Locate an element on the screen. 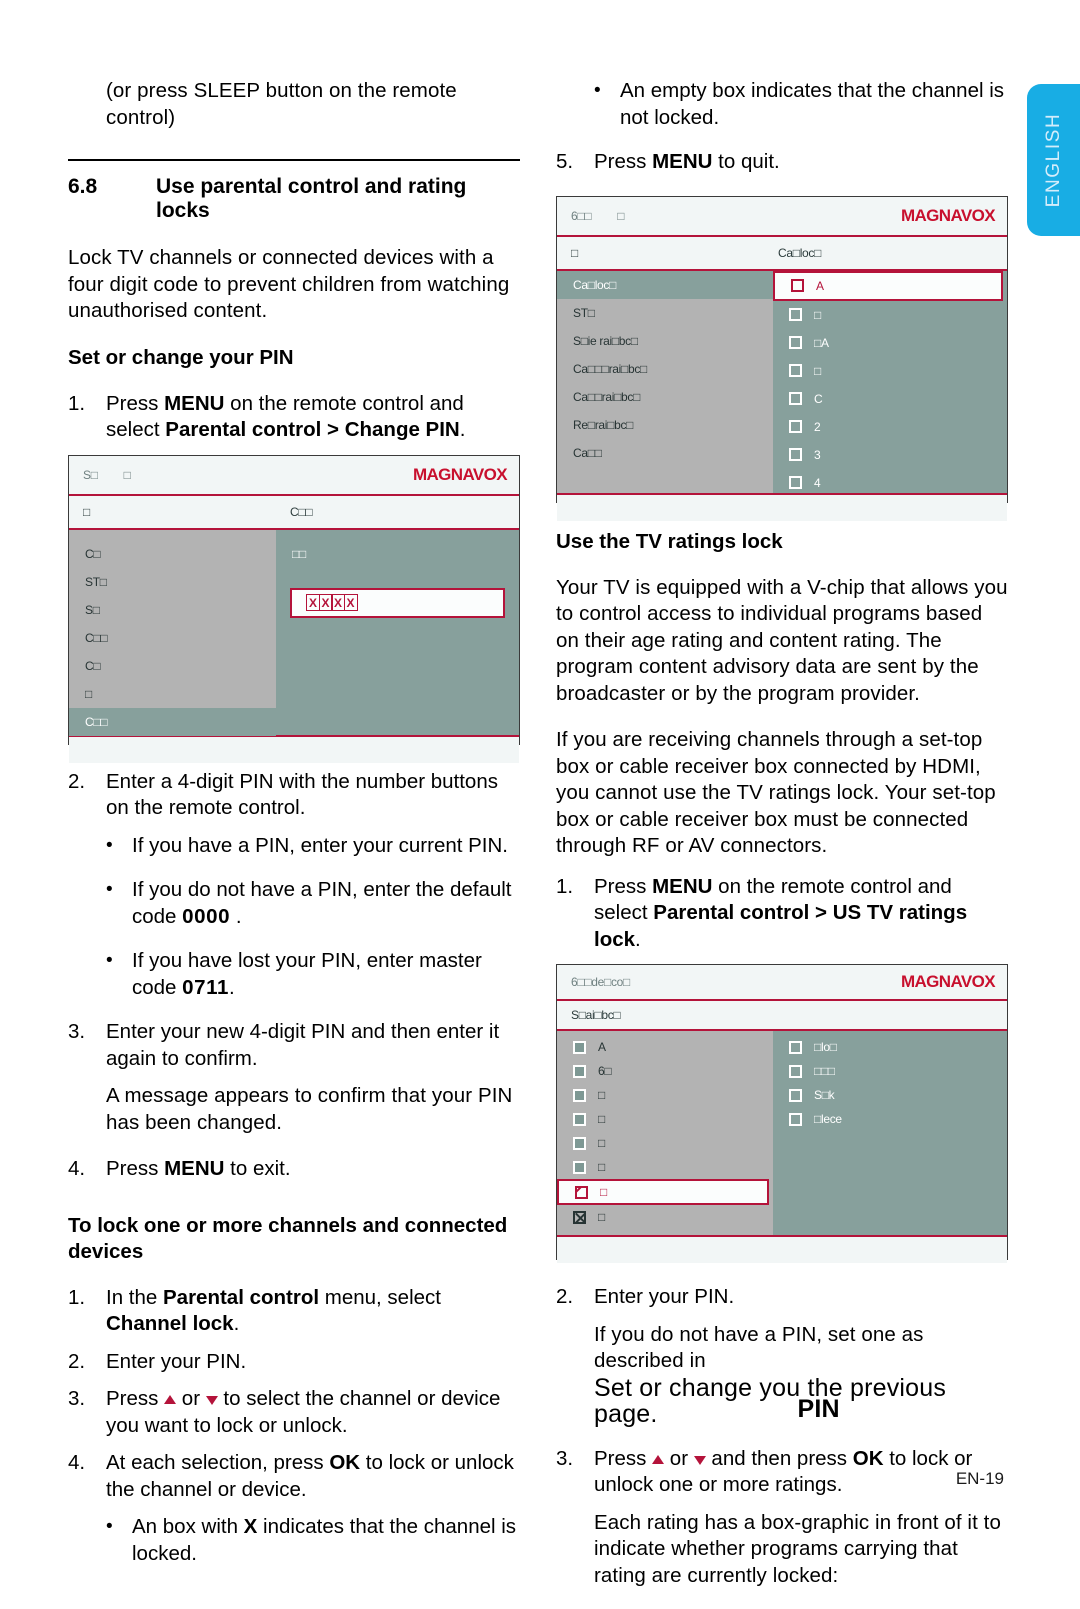 This screenshot has height=1609, width=1080. tv-rating-row-selected: □ is located at coordinates (663, 1192).